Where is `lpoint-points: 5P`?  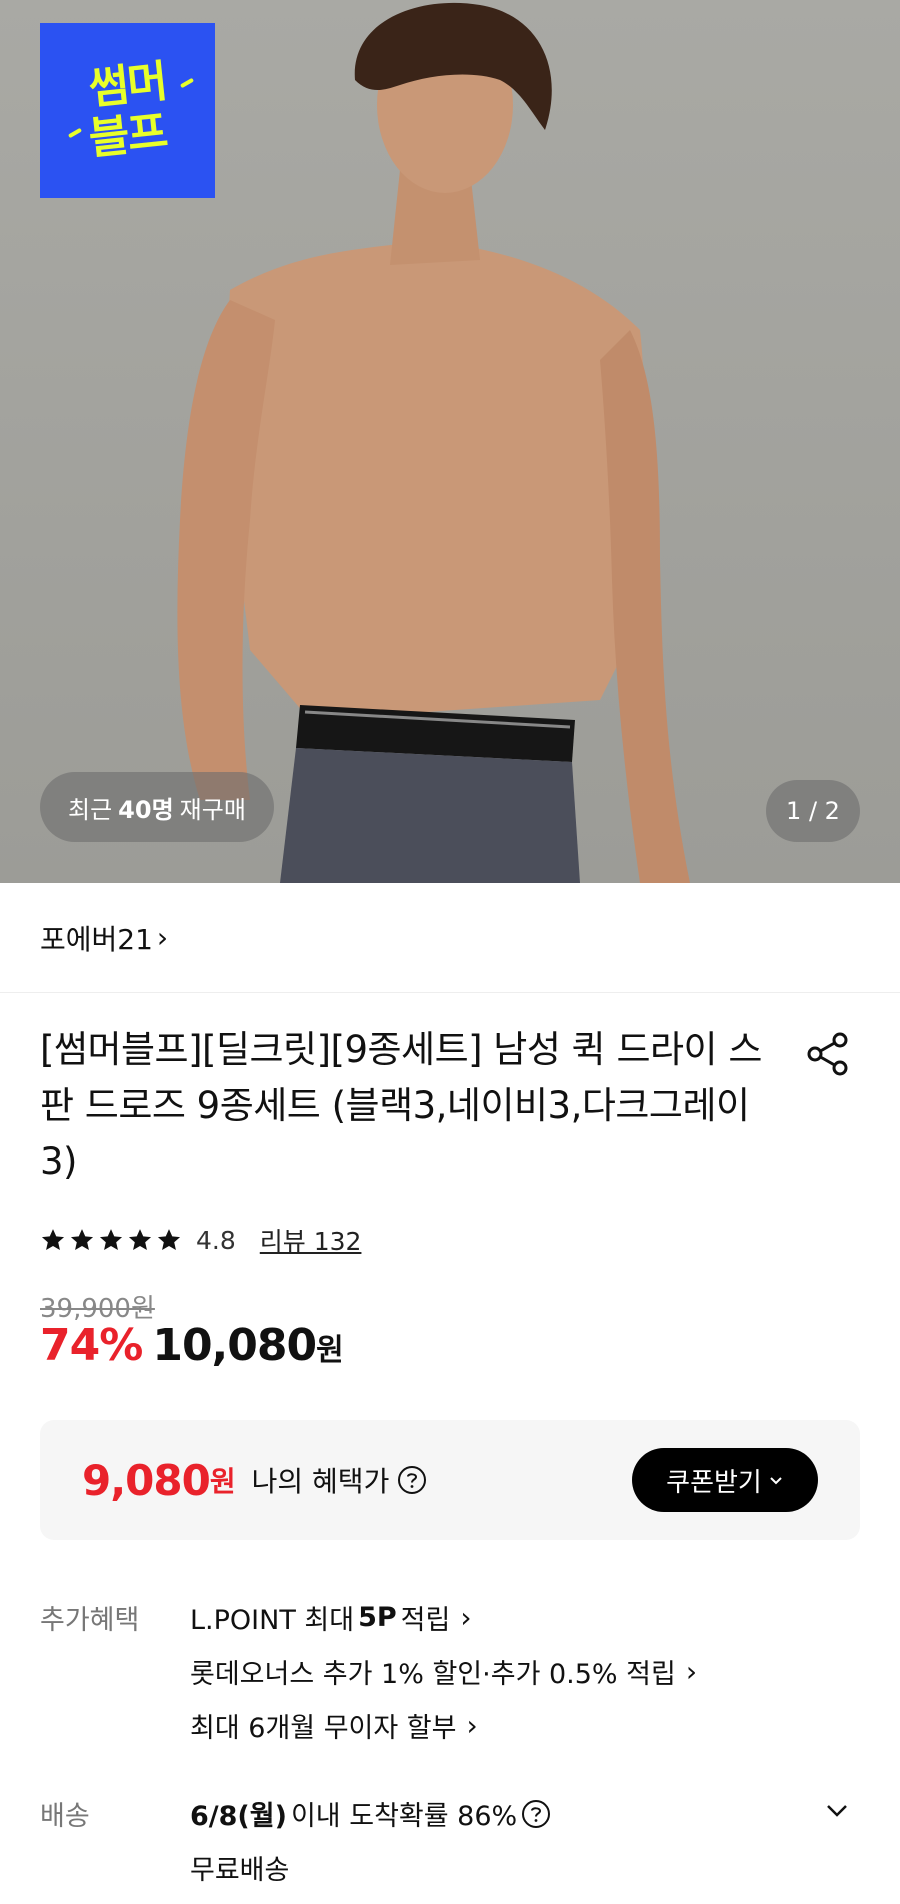 lpoint-points: 5P is located at coordinates (377, 1617).